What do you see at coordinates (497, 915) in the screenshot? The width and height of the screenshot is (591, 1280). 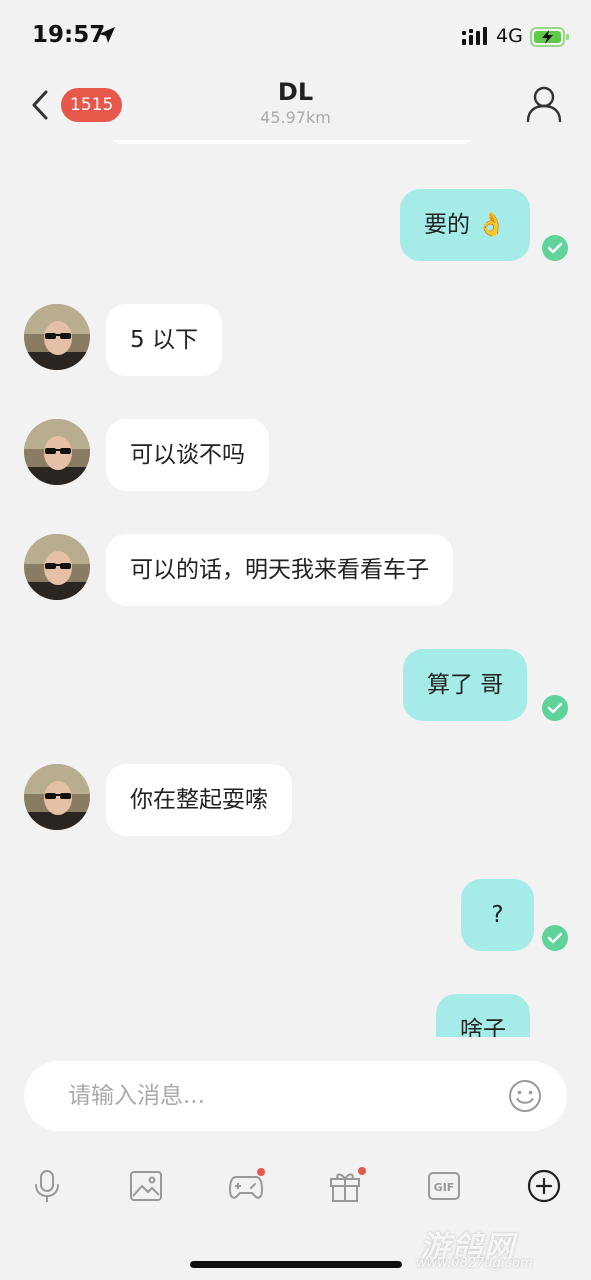 I see `outgoing-message-bubble: ?` at bounding box center [497, 915].